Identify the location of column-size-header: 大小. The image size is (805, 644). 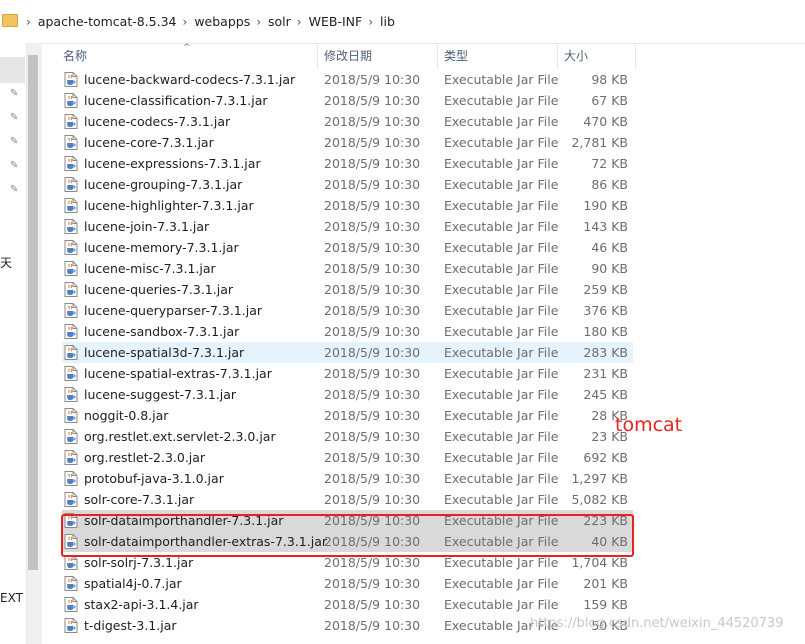
(576, 56).